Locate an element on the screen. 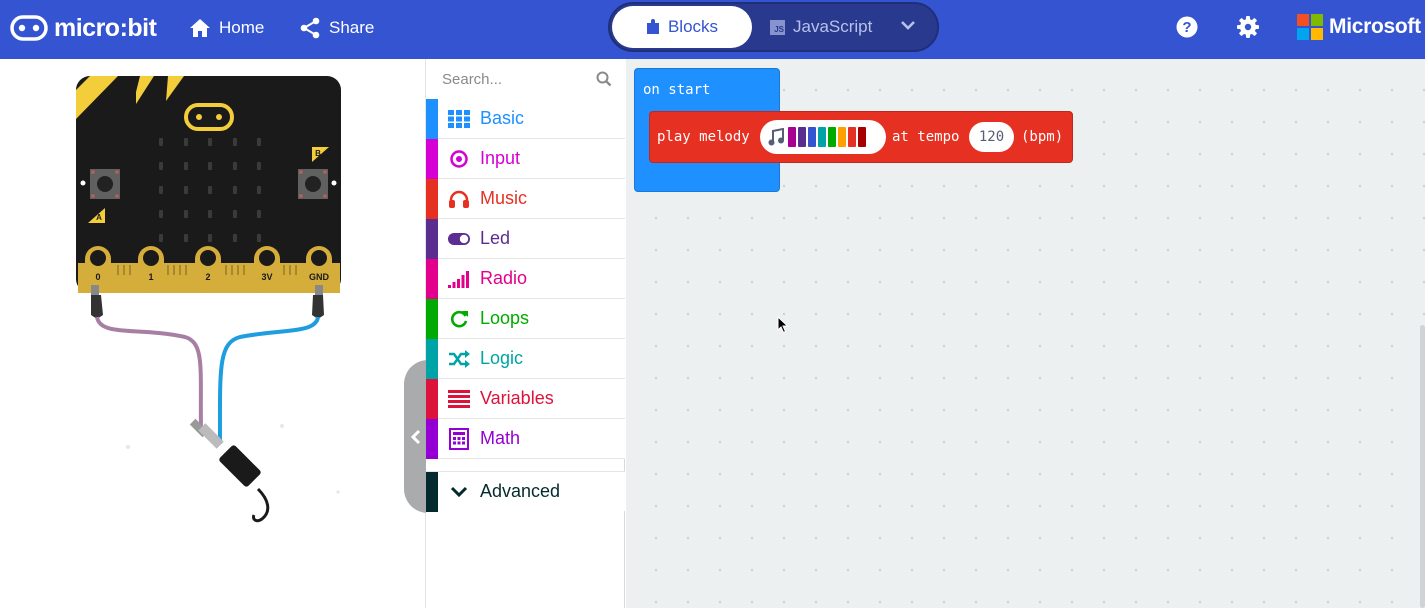 Image resolution: width=1425 pixels, height=608 pixels. category-input: Input is located at coordinates (525, 158).